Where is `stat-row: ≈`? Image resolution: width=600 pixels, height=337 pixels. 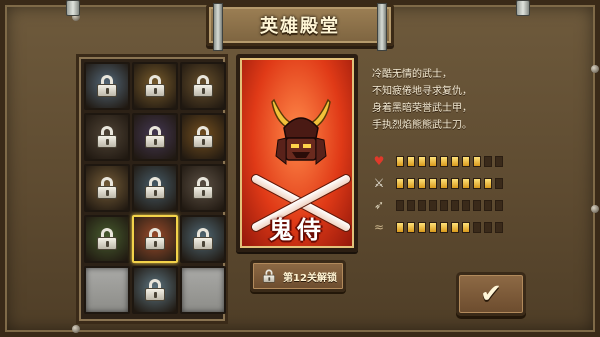
stat-row: ≈ is located at coordinates (447, 227).